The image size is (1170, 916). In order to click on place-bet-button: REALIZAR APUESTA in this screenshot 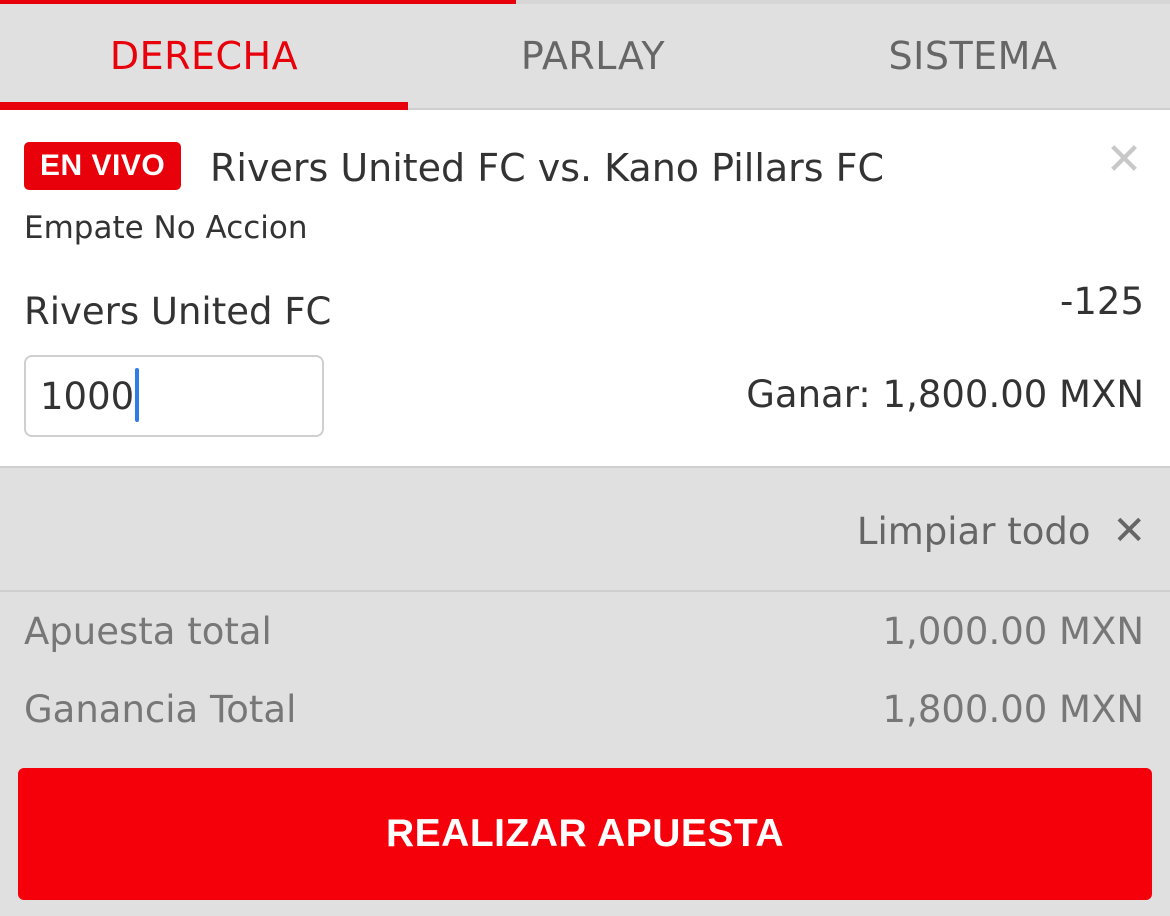, I will do `click(585, 834)`.